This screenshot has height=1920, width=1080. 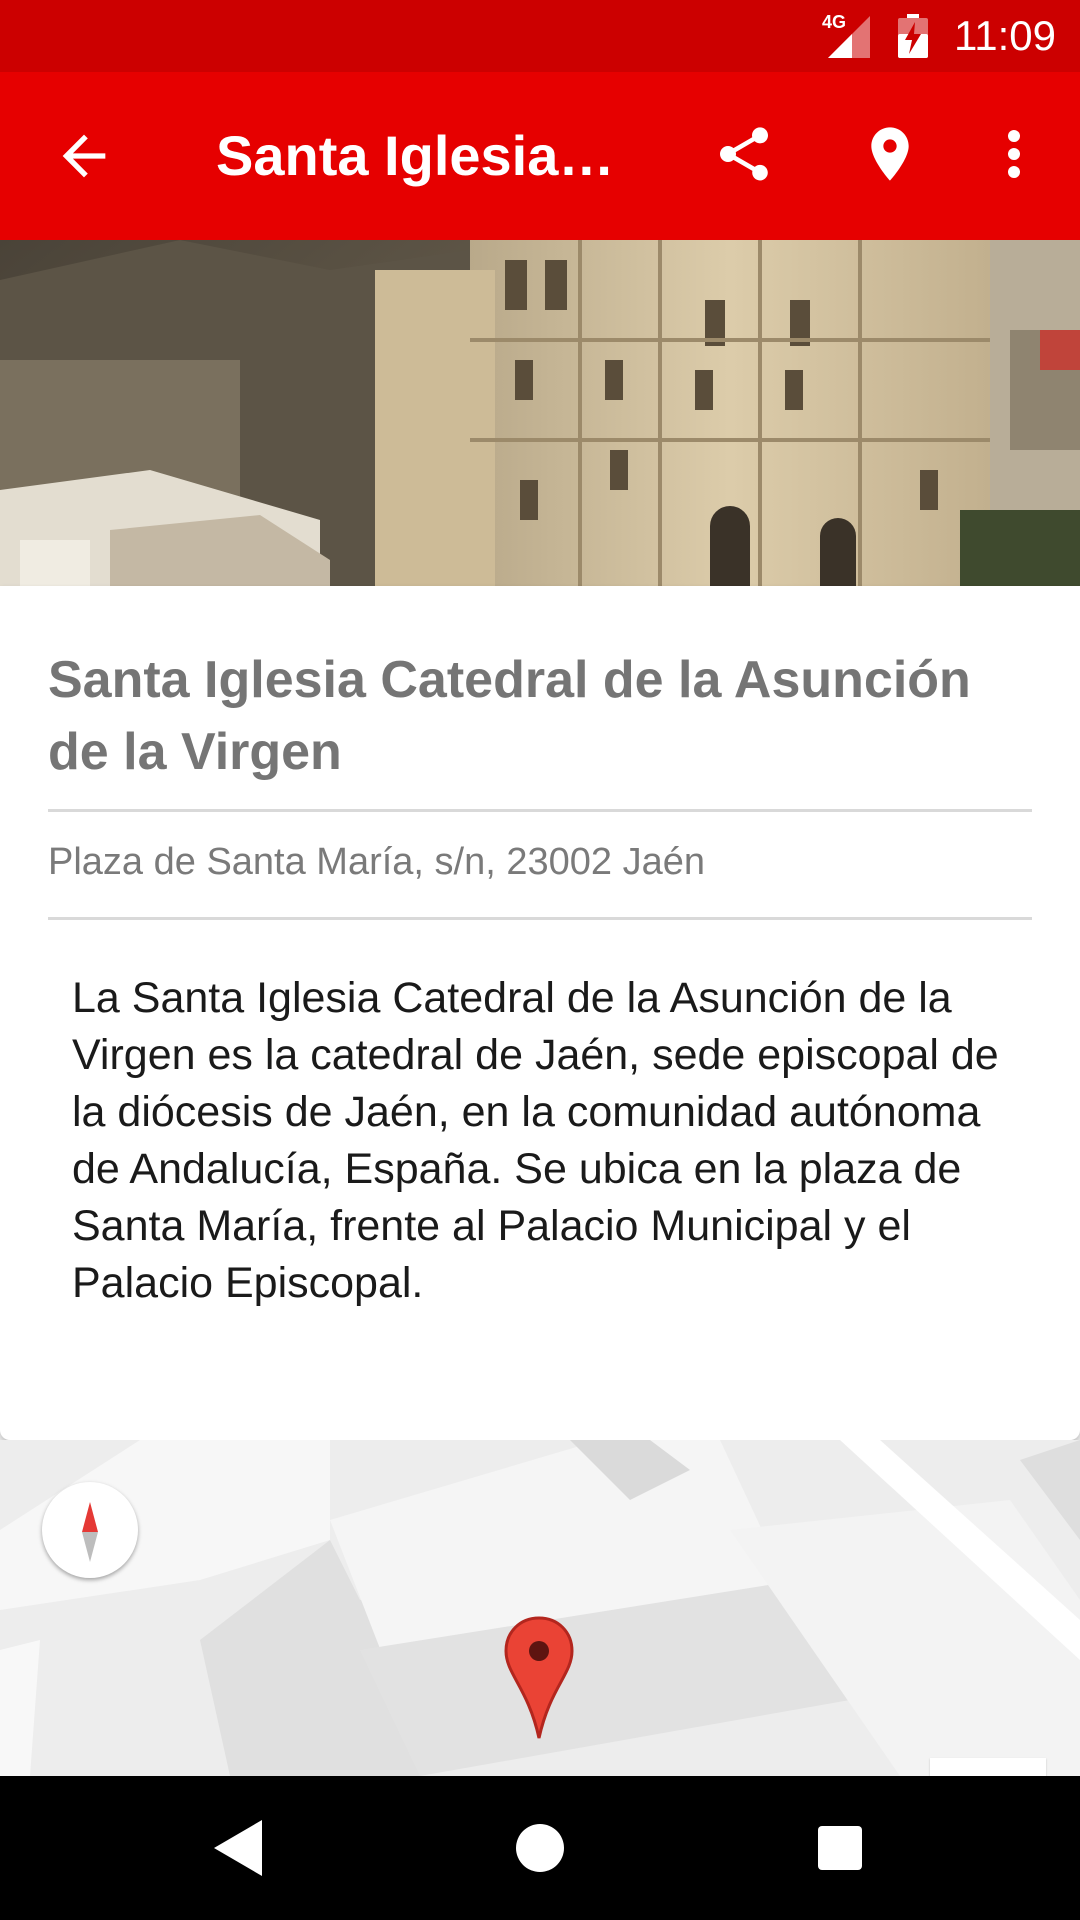 I want to click on nav-home-icon, so click(x=540, y=1848).